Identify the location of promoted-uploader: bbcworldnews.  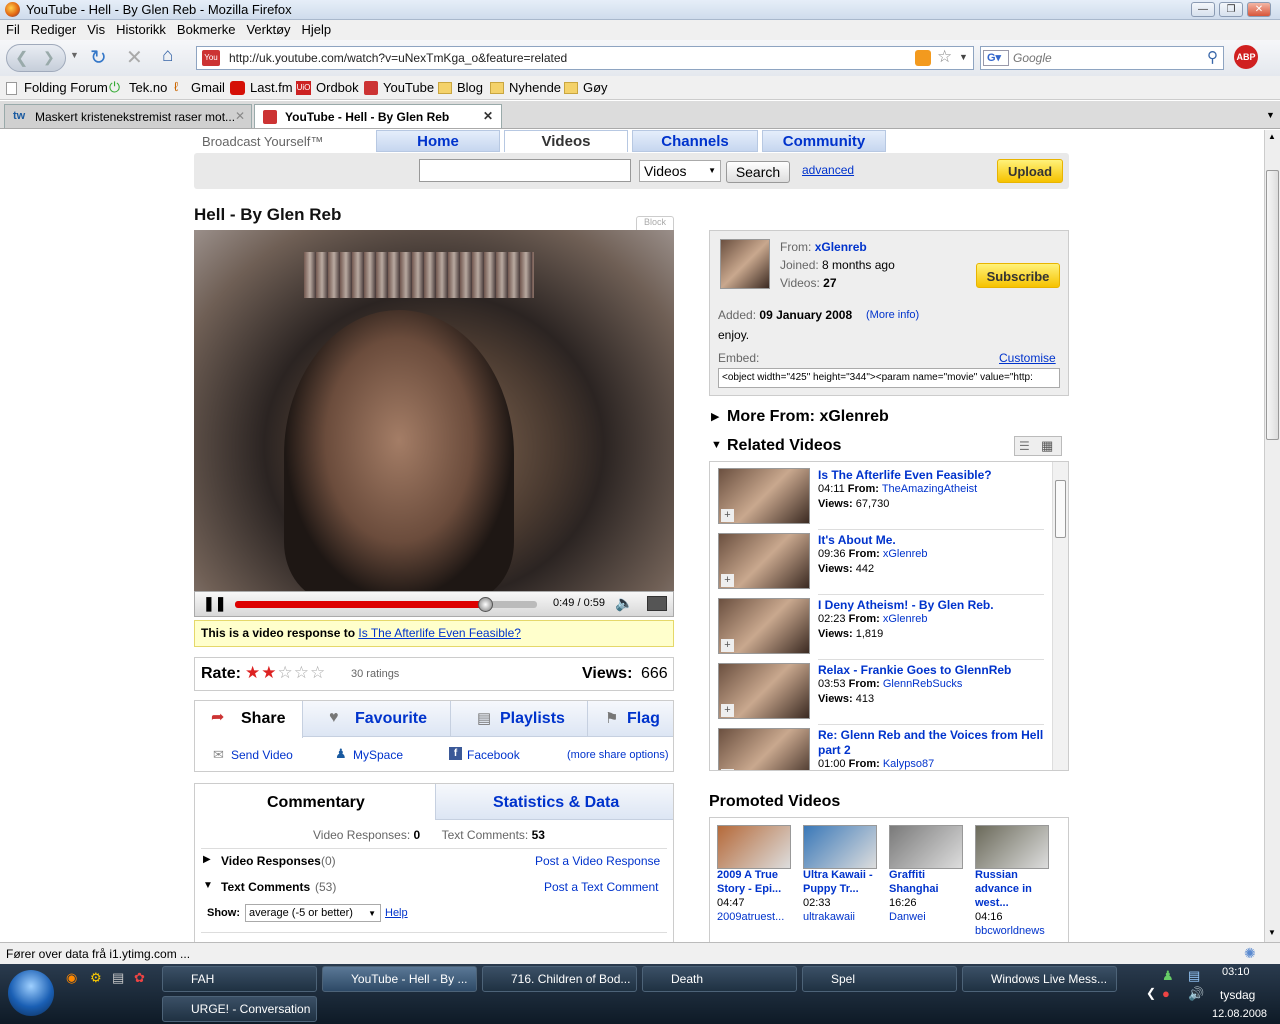
(1010, 931).